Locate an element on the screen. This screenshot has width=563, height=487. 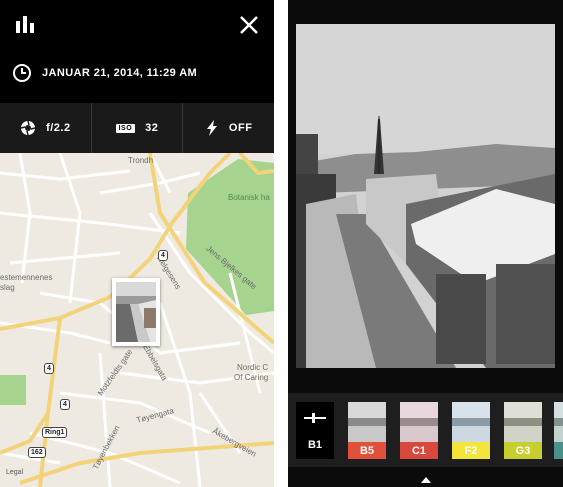
stats-button is located at coordinates (25, 25).